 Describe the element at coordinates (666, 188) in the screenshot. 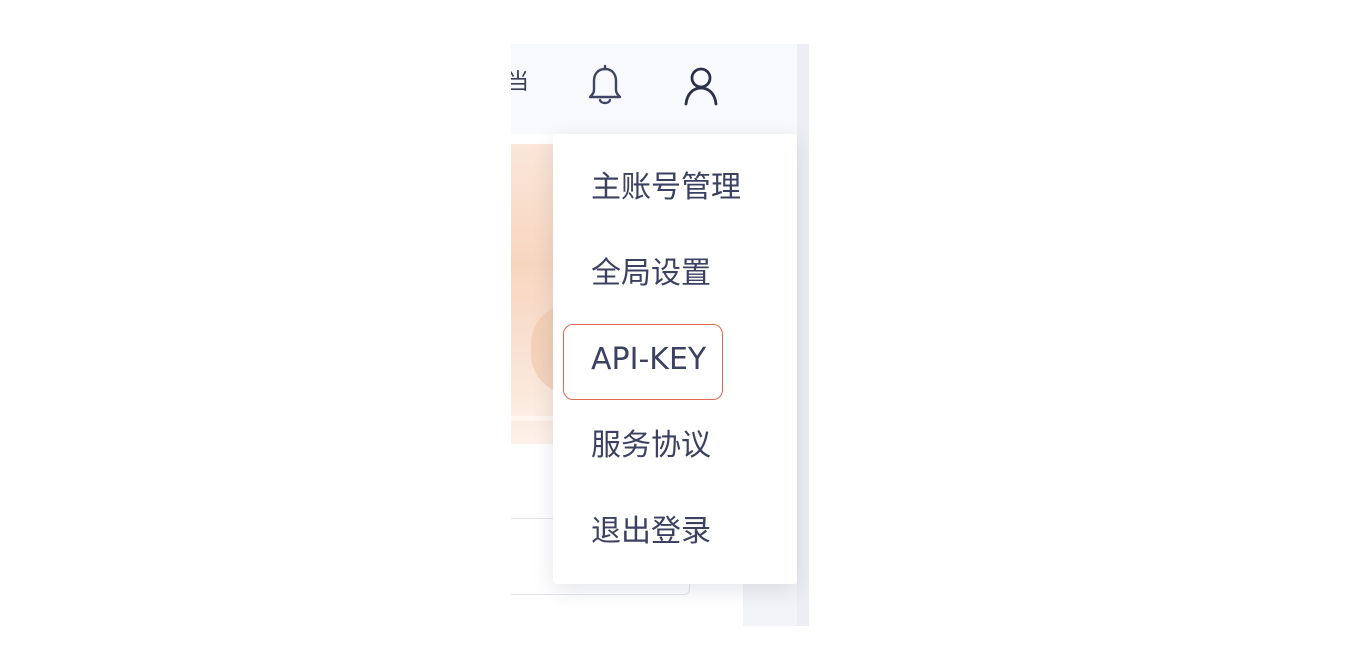

I see `menu-item-main-account-management: 主账号管理` at that location.